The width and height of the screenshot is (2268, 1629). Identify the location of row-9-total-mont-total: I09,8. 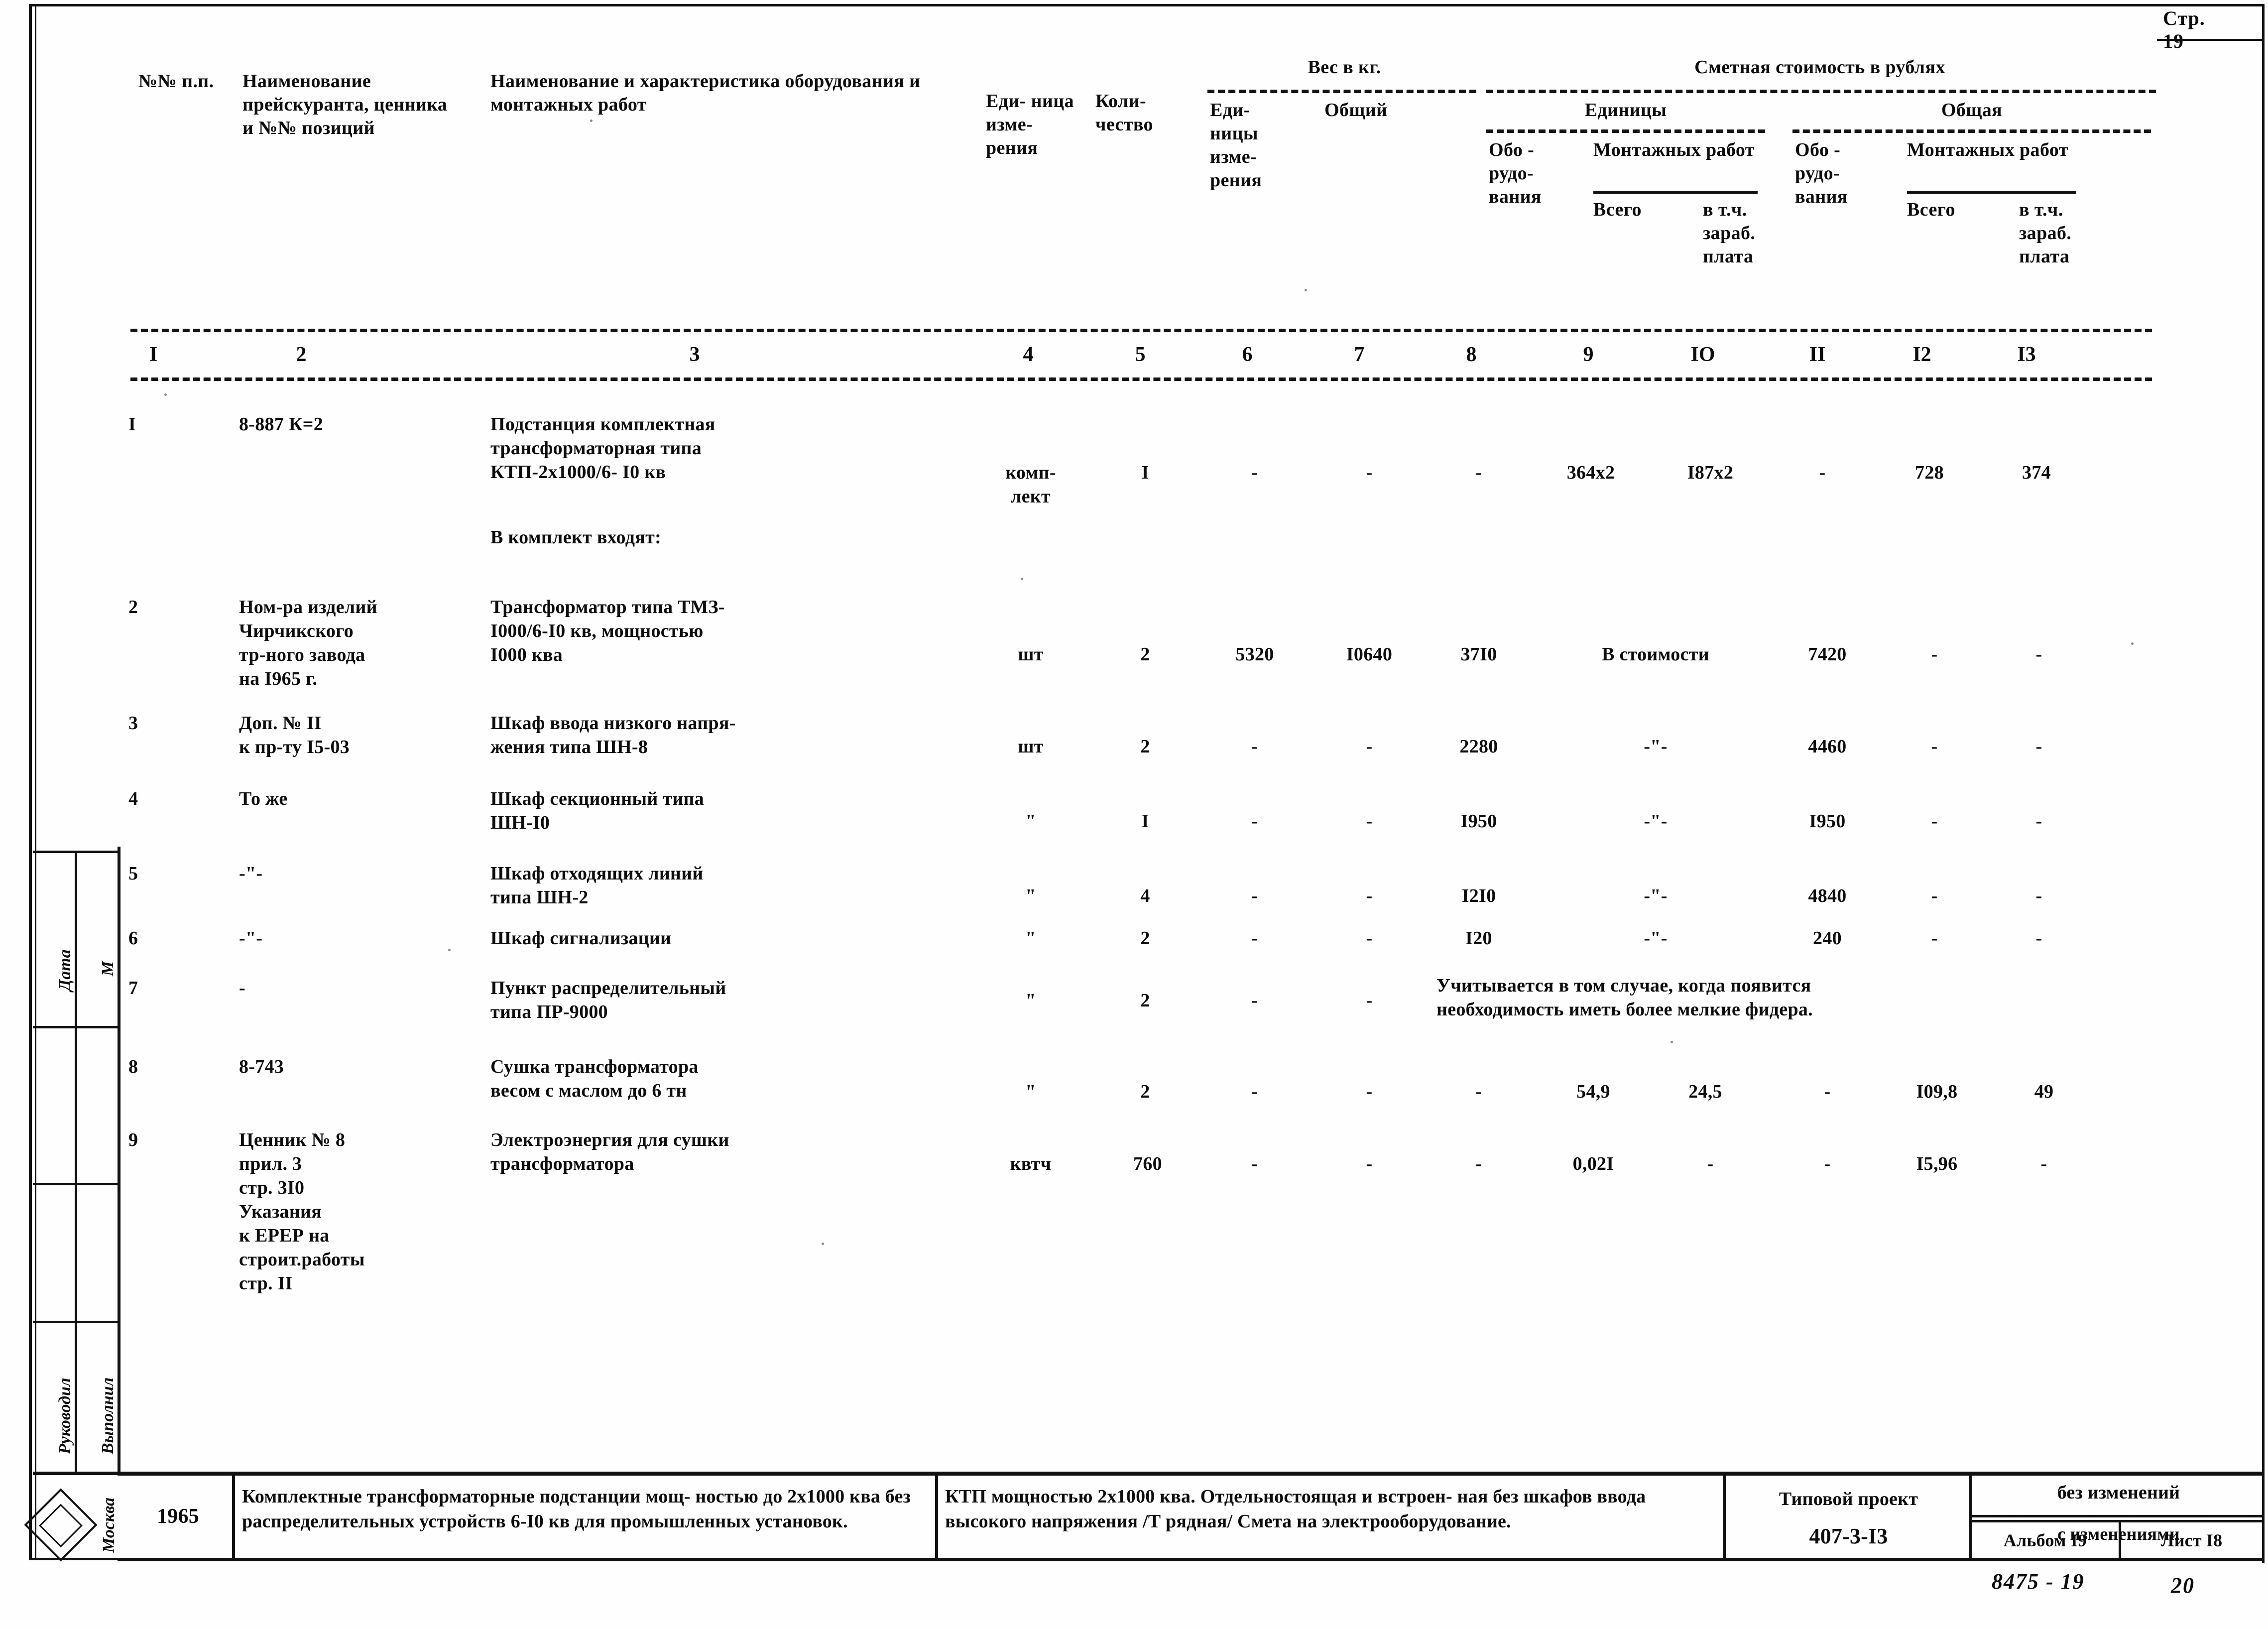
(1937, 1091).